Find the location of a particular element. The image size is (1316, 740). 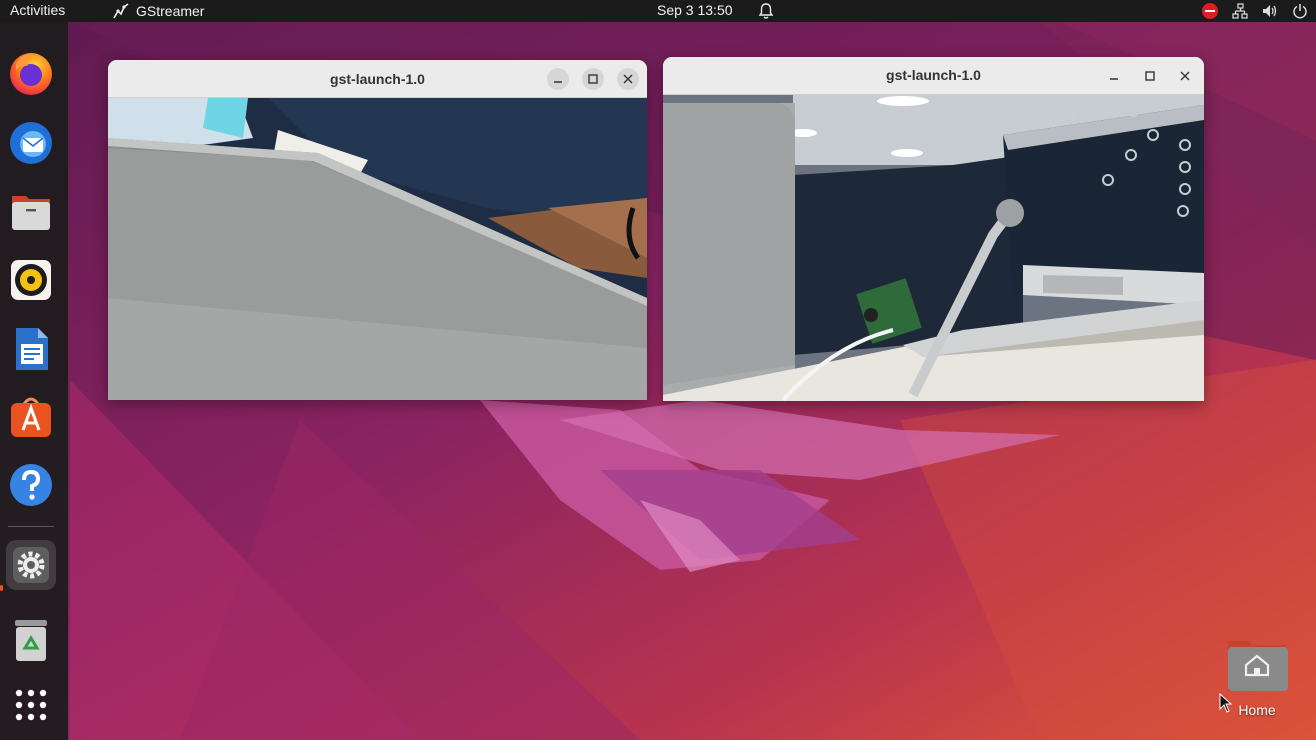

dock-item-trash is located at coordinates (31, 641).